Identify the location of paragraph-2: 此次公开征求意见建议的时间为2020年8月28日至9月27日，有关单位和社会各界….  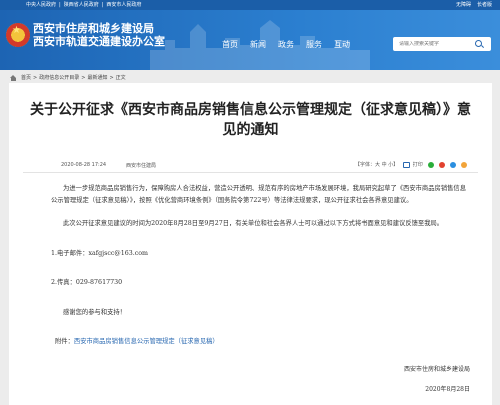
(253, 223).